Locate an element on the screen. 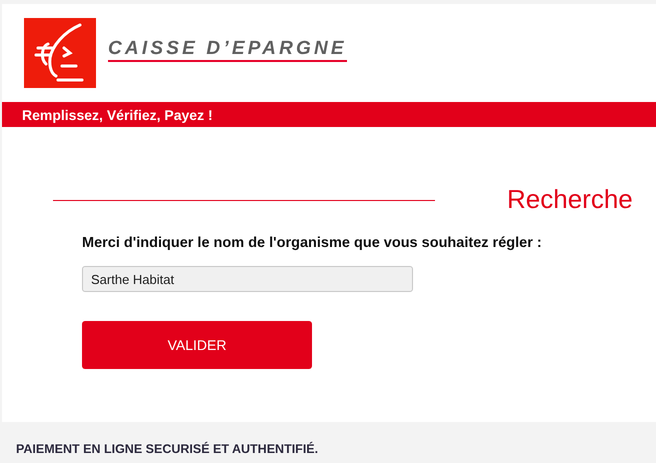 The width and height of the screenshot is (656, 463). organisation-input: Sarthe Habitat is located at coordinates (247, 279).